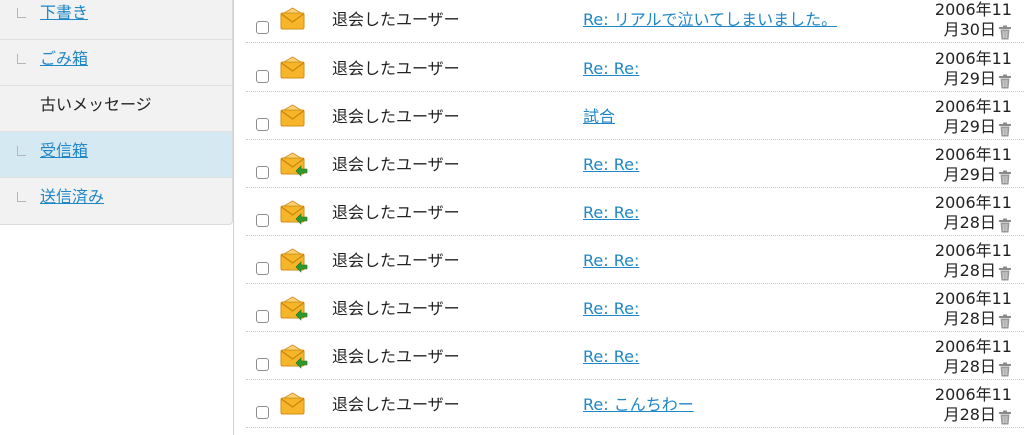 This screenshot has width=1024, height=435. What do you see at coordinates (116, 20) in the screenshot?
I see `sidebar-item-drafts: 下書き` at bounding box center [116, 20].